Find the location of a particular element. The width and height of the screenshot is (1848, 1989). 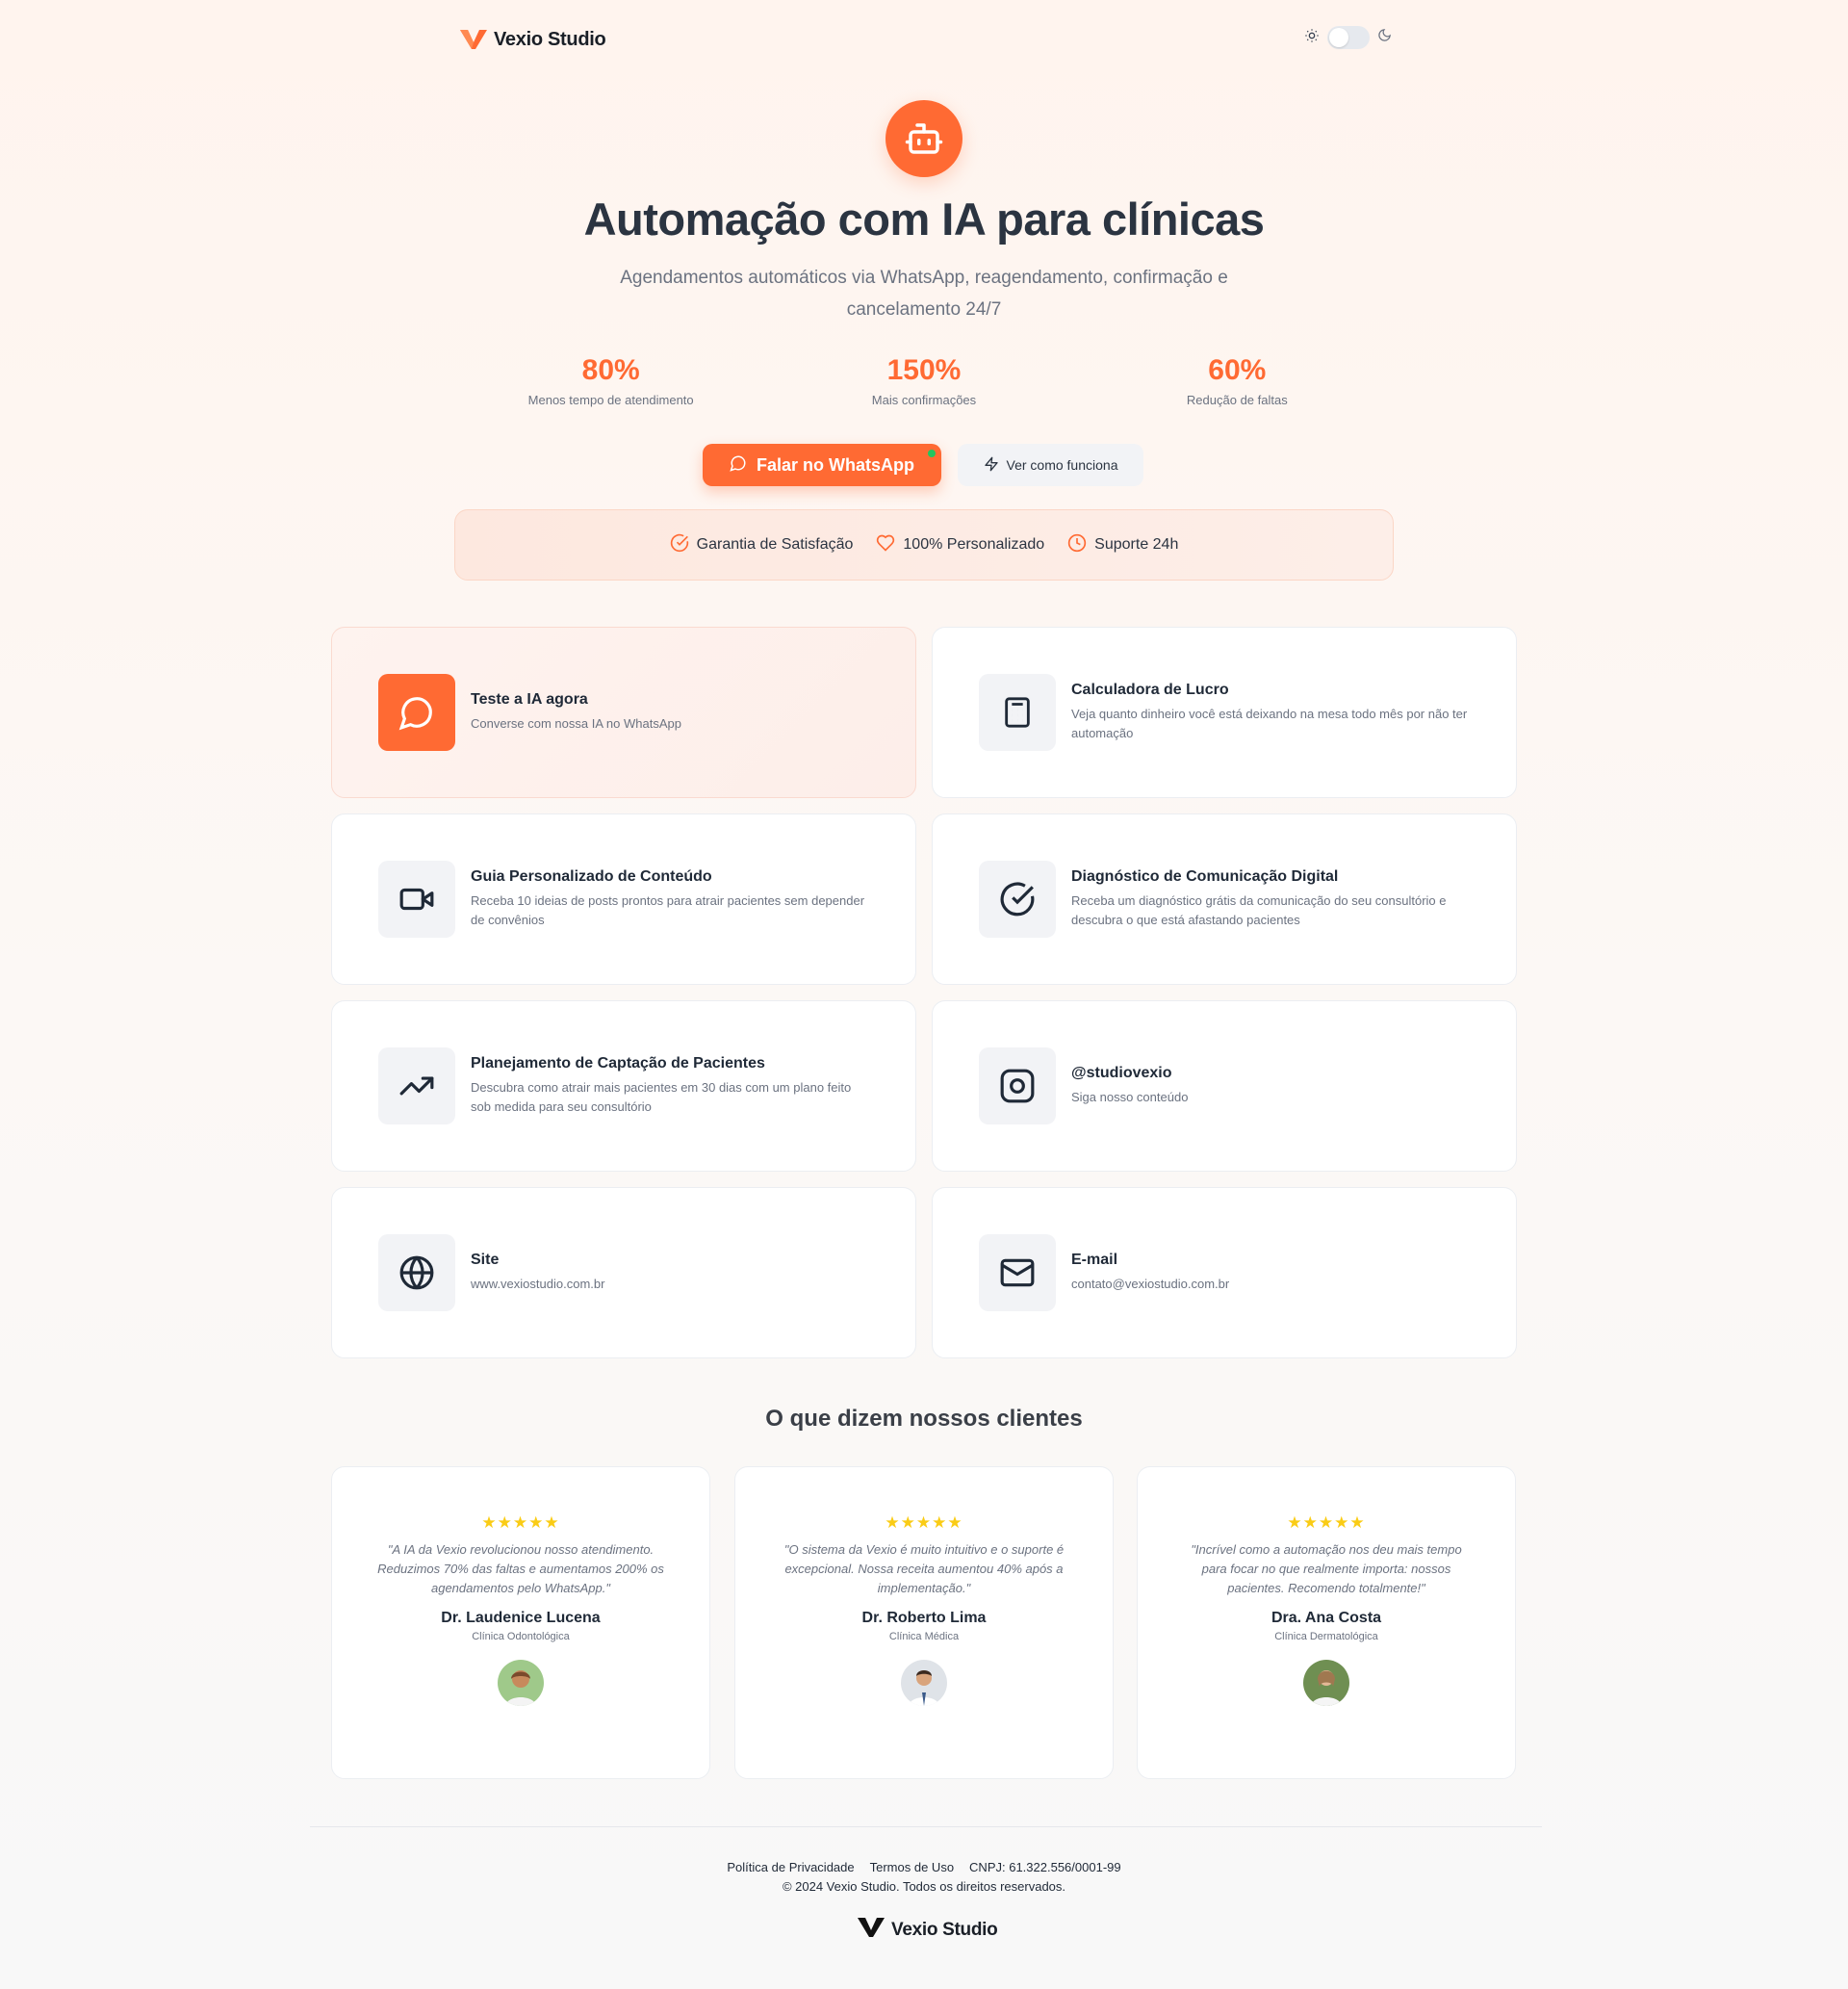

stat-item: 60% Redução de faltas is located at coordinates (1237, 380).